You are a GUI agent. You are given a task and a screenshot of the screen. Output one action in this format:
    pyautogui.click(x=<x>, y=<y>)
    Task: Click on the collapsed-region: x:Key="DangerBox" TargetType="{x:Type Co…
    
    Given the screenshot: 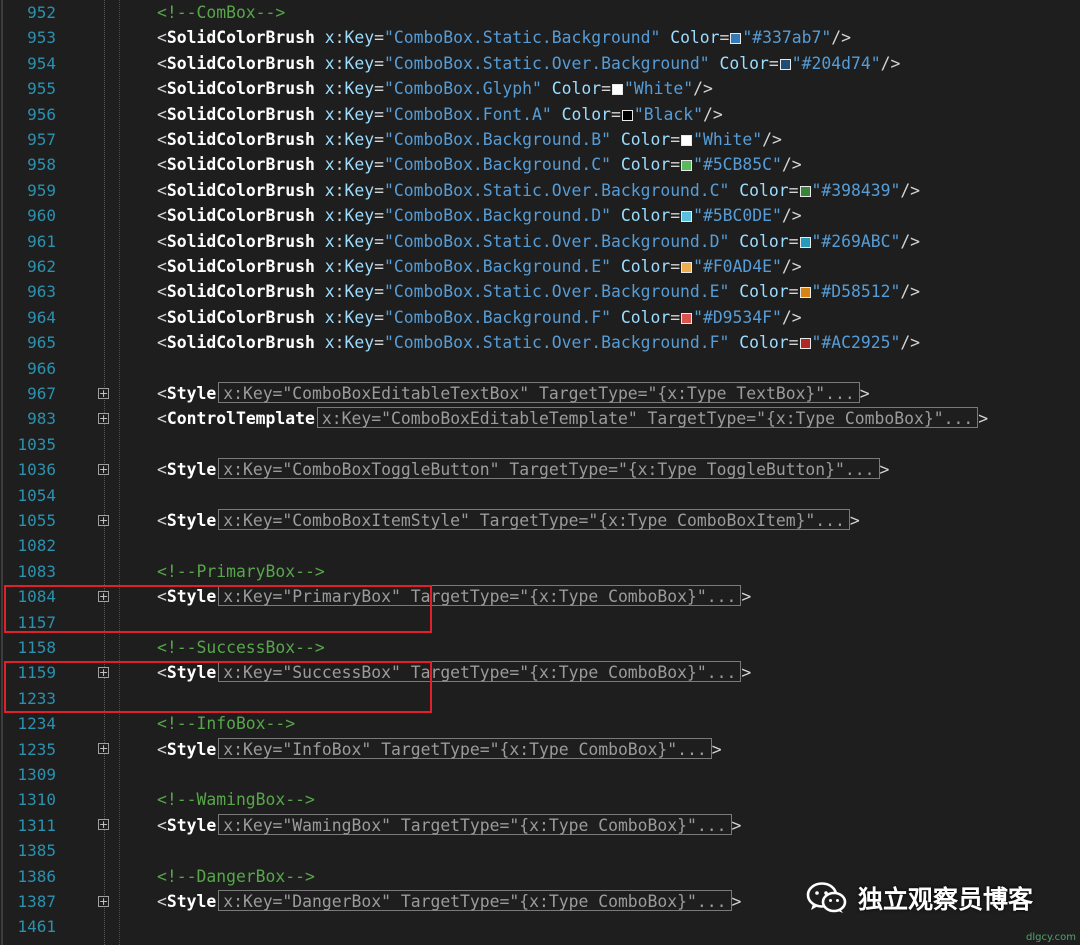 What is the action you would take?
    pyautogui.click(x=475, y=900)
    